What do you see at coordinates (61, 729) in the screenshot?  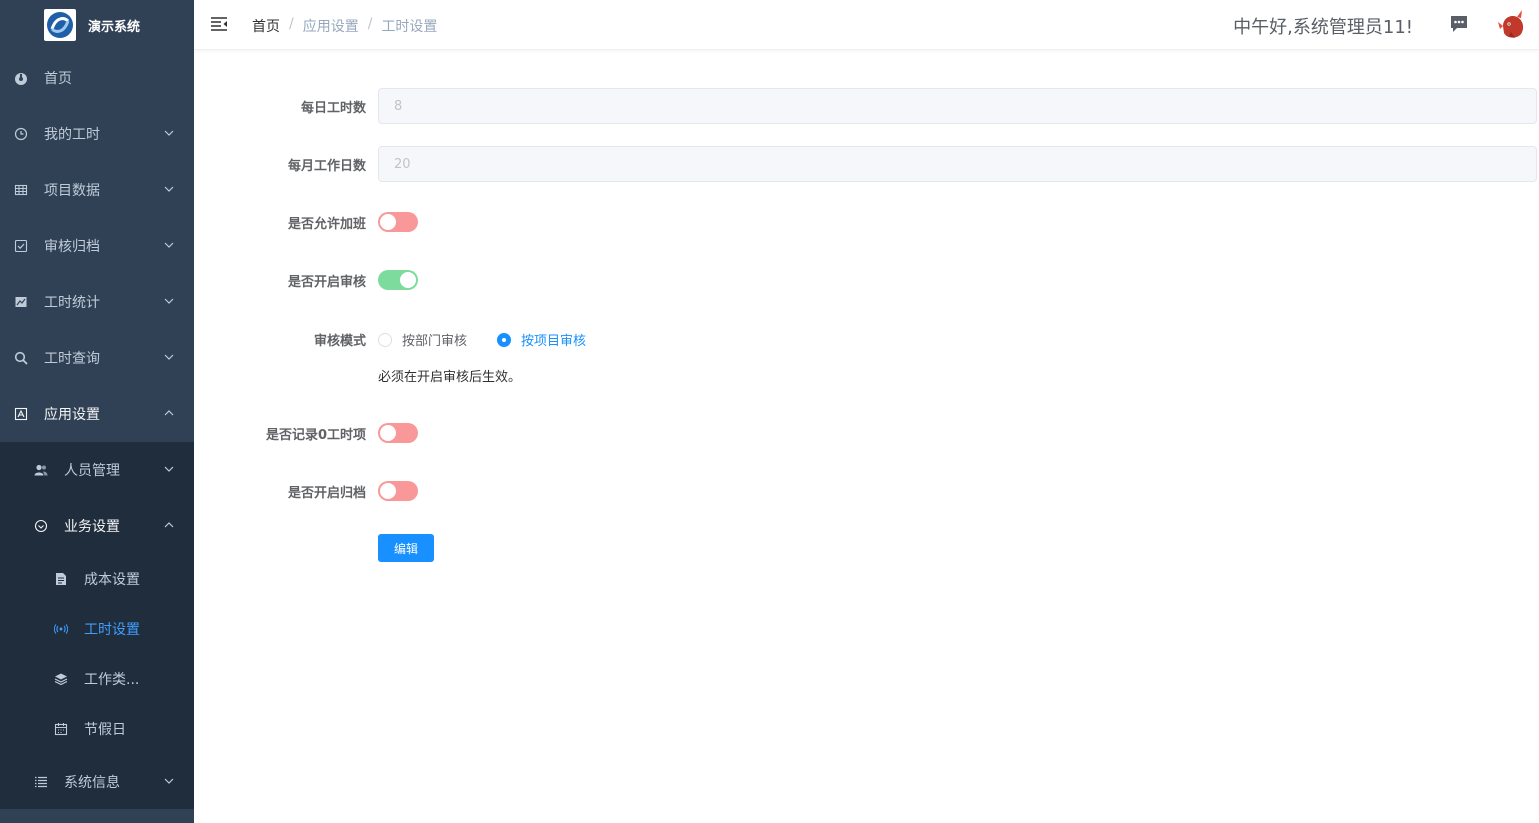 I see `calendar-icon` at bounding box center [61, 729].